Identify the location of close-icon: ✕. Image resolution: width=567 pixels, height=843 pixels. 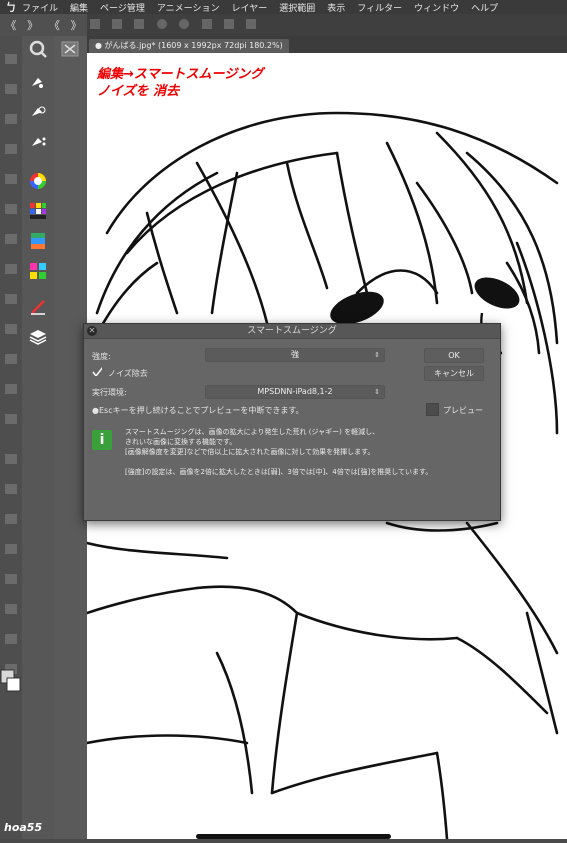
(92, 331).